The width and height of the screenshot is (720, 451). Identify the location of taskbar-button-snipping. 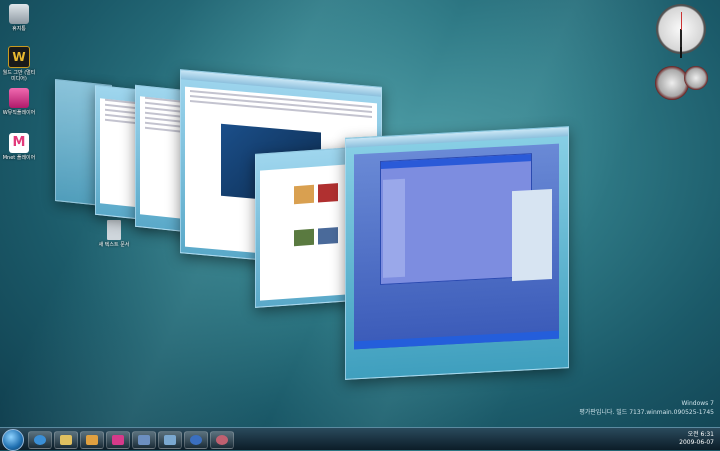
(222, 440).